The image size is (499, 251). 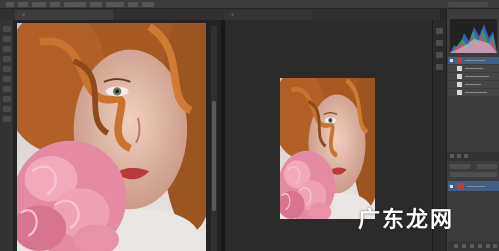 What do you see at coordinates (439, 43) in the screenshot?
I see `properties-panel-icon` at bounding box center [439, 43].